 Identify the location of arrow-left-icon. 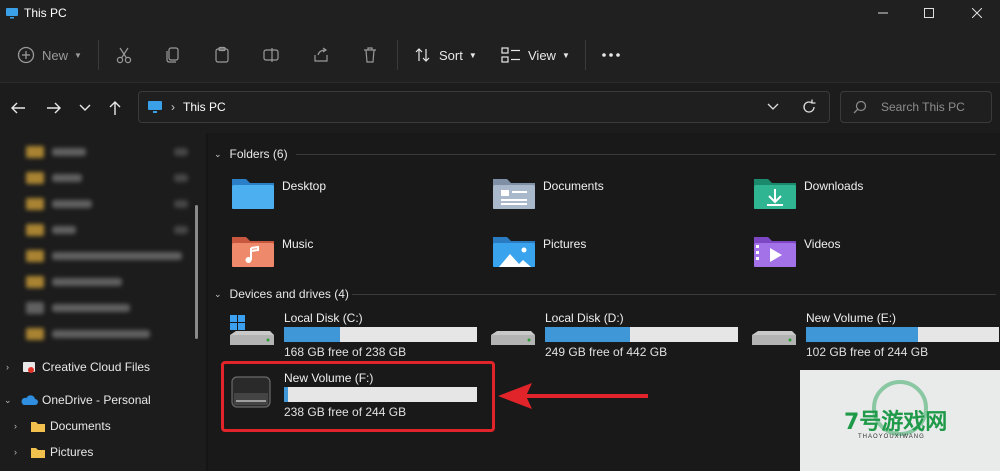
(18, 108).